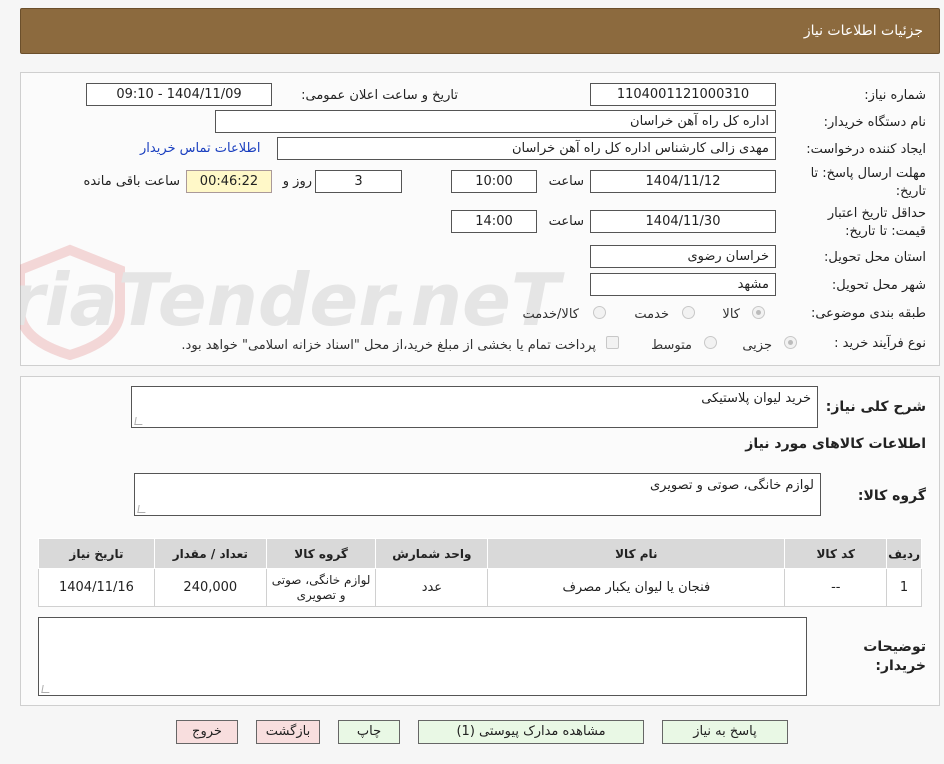 The width and height of the screenshot is (944, 764). Describe the element at coordinates (599, 312) in the screenshot. I see `category-goods-service-radio` at that location.